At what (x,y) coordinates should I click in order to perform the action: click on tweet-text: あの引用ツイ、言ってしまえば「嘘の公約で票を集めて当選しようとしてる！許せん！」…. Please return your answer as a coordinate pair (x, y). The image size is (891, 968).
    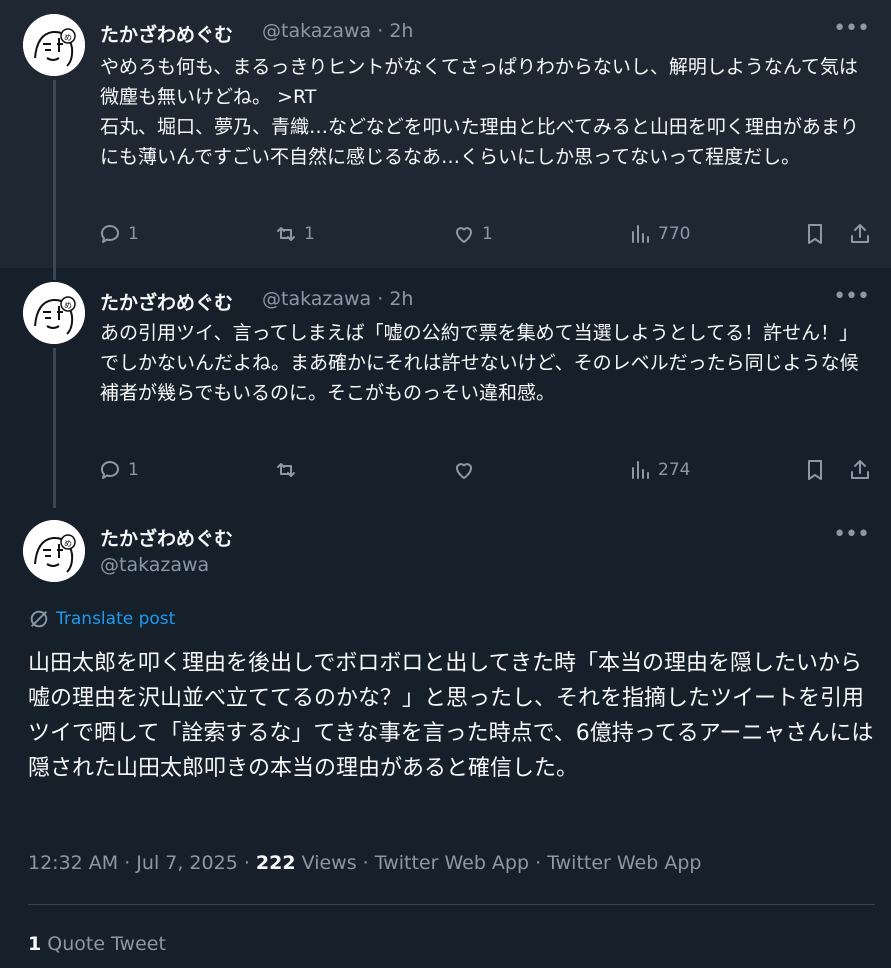
    Looking at the image, I should click on (479, 363).